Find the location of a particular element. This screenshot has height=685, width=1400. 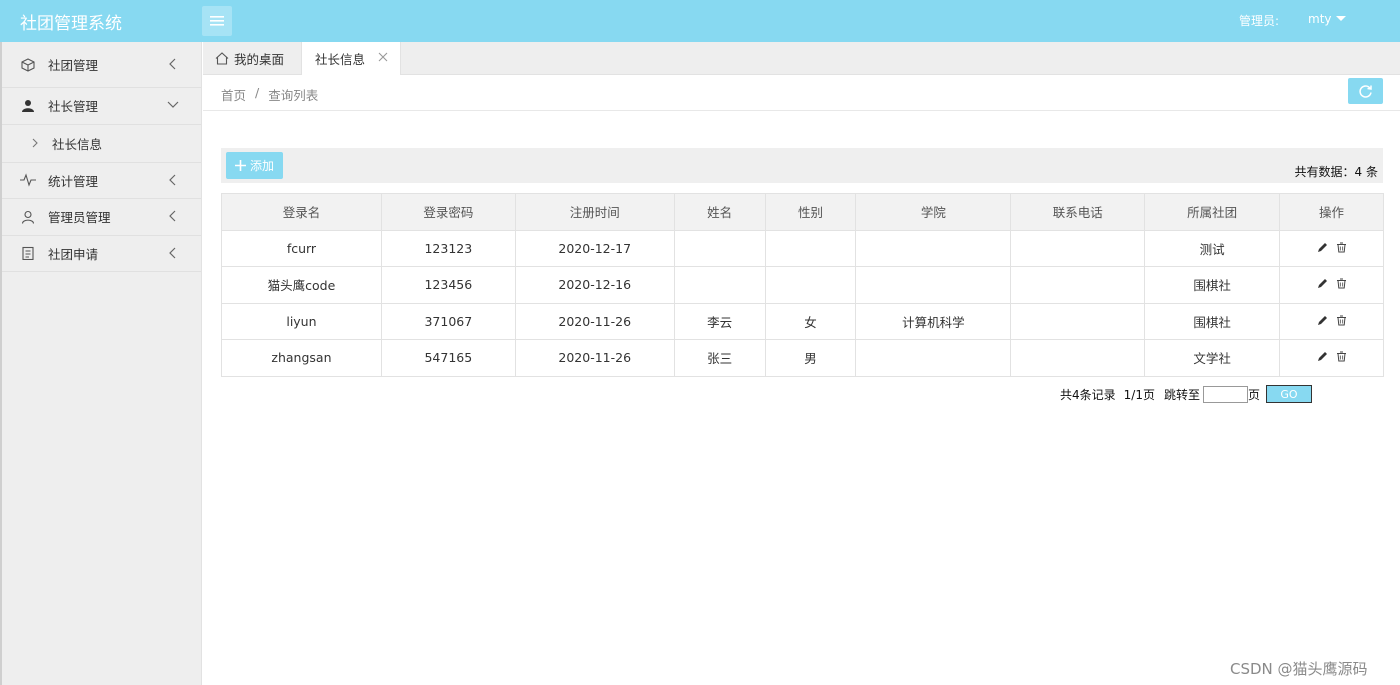

top-bar: 社团管理系统 管理员: mty is located at coordinates (700, 21).